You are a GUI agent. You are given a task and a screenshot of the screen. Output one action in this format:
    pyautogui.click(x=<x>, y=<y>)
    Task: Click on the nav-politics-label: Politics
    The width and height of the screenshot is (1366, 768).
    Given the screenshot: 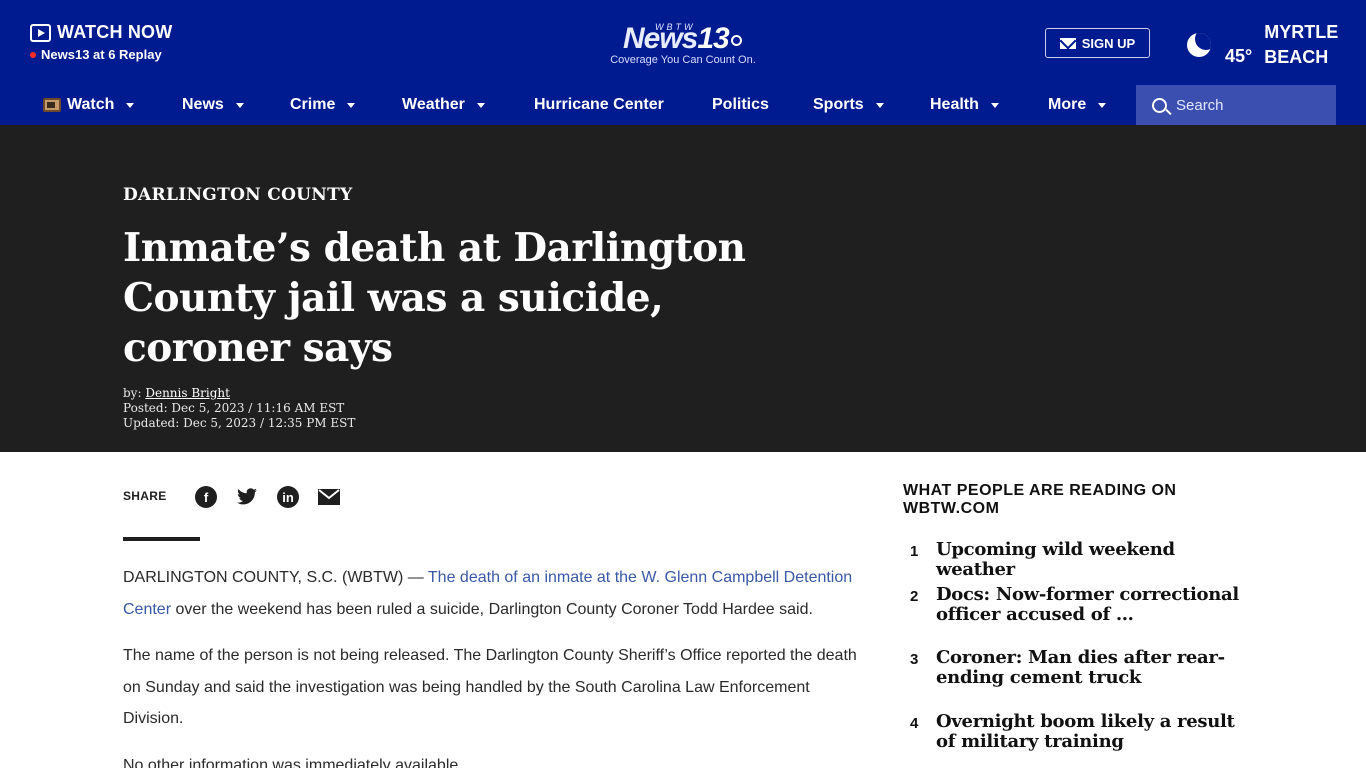 What is the action you would take?
    pyautogui.click(x=740, y=104)
    